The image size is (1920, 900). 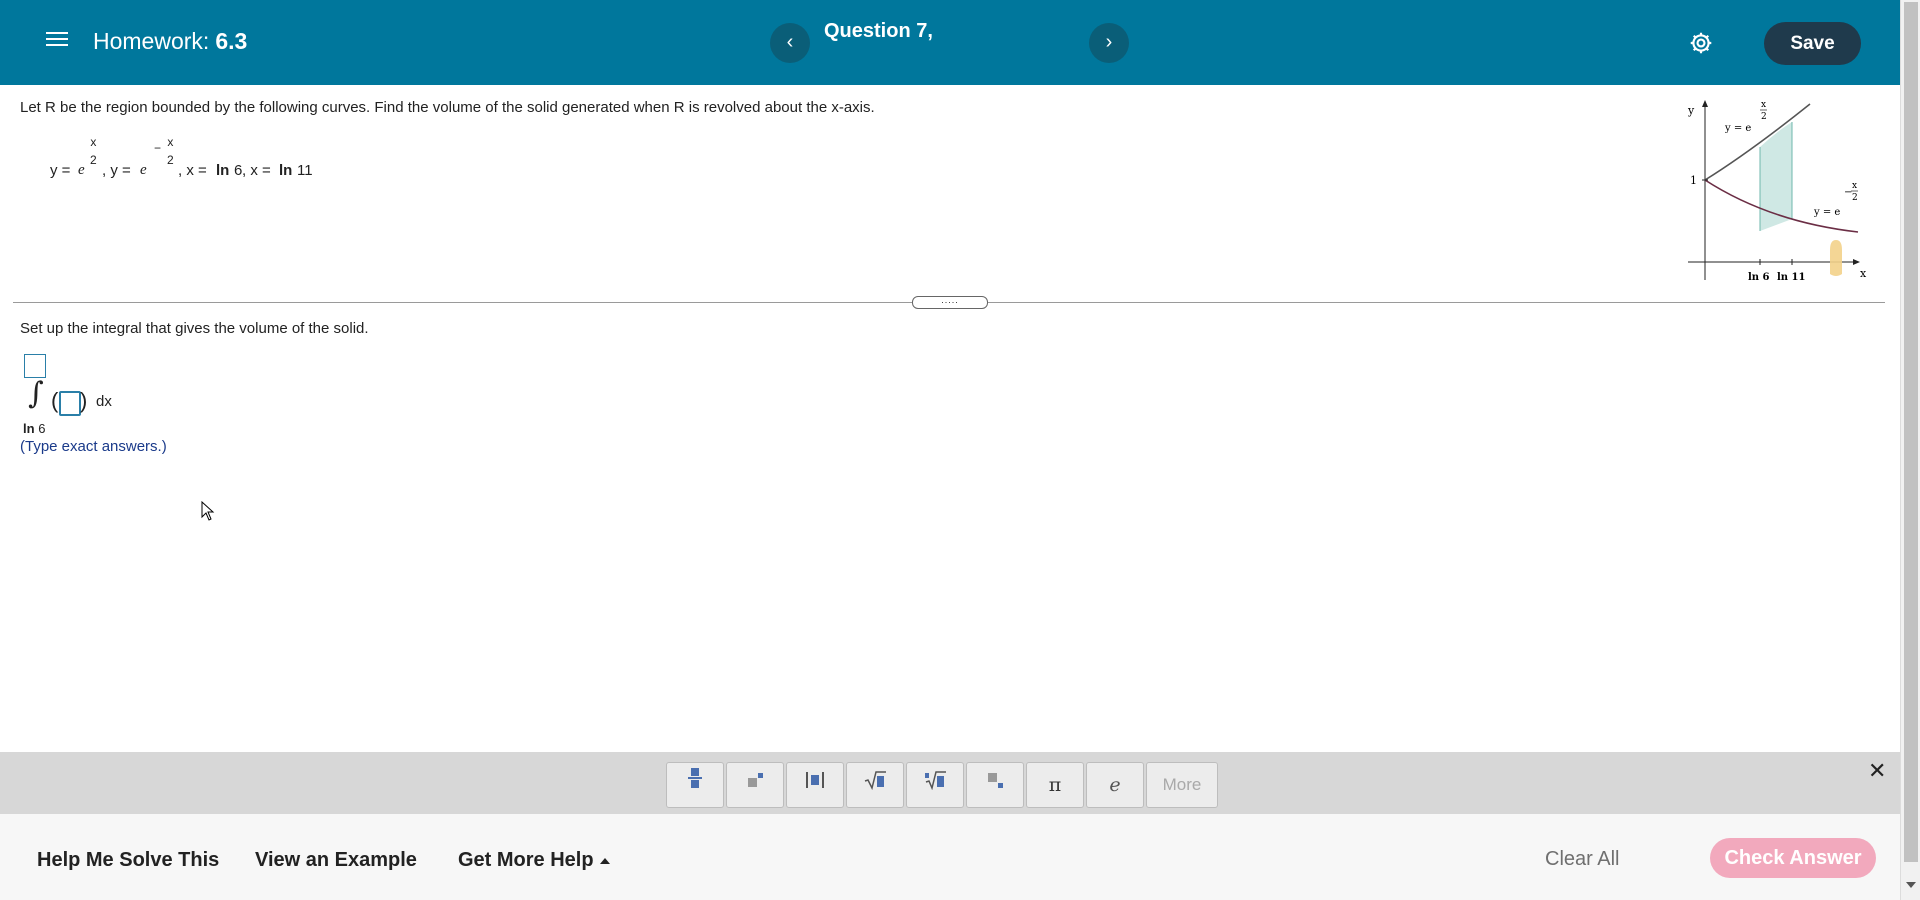 What do you see at coordinates (1764, 117) in the screenshot?
I see `upper-exp-den: 2` at bounding box center [1764, 117].